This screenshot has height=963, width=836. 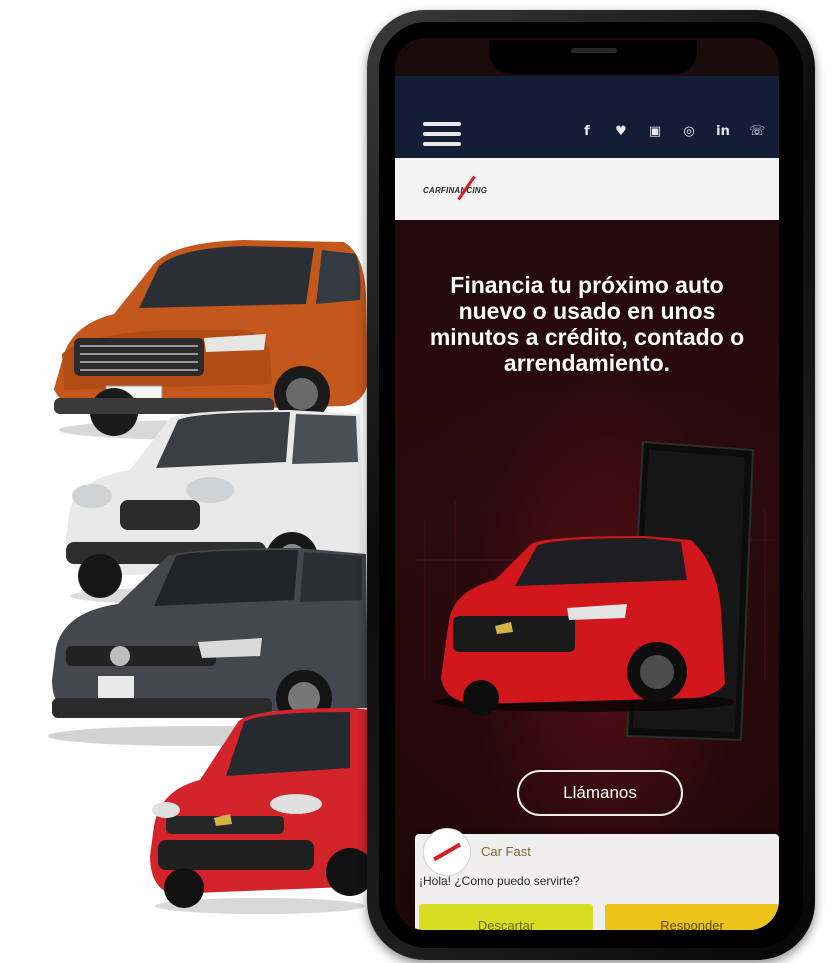 I want to click on chat-agent-name: Car Fast, so click(x=506, y=851).